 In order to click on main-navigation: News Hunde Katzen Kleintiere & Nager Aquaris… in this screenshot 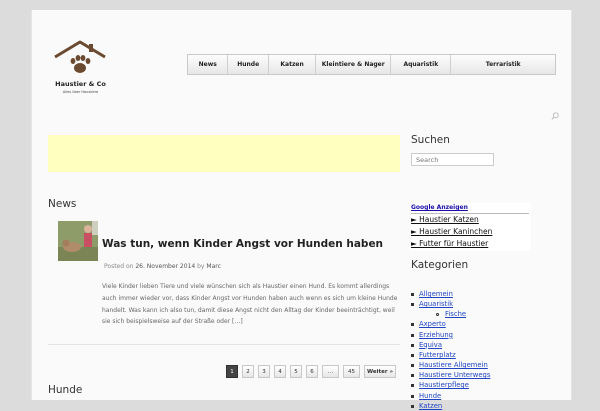, I will do `click(371, 64)`.